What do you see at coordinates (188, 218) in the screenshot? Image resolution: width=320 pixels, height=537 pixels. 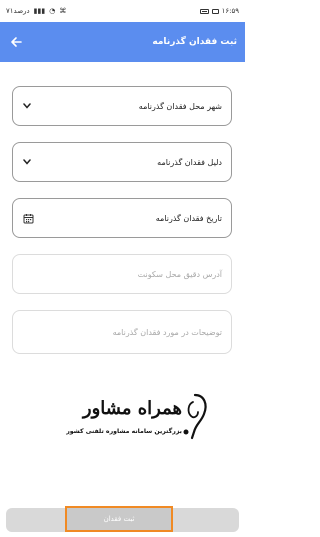 I see `date-picker-label: تاریخ فقدان گذرنامه` at bounding box center [188, 218].